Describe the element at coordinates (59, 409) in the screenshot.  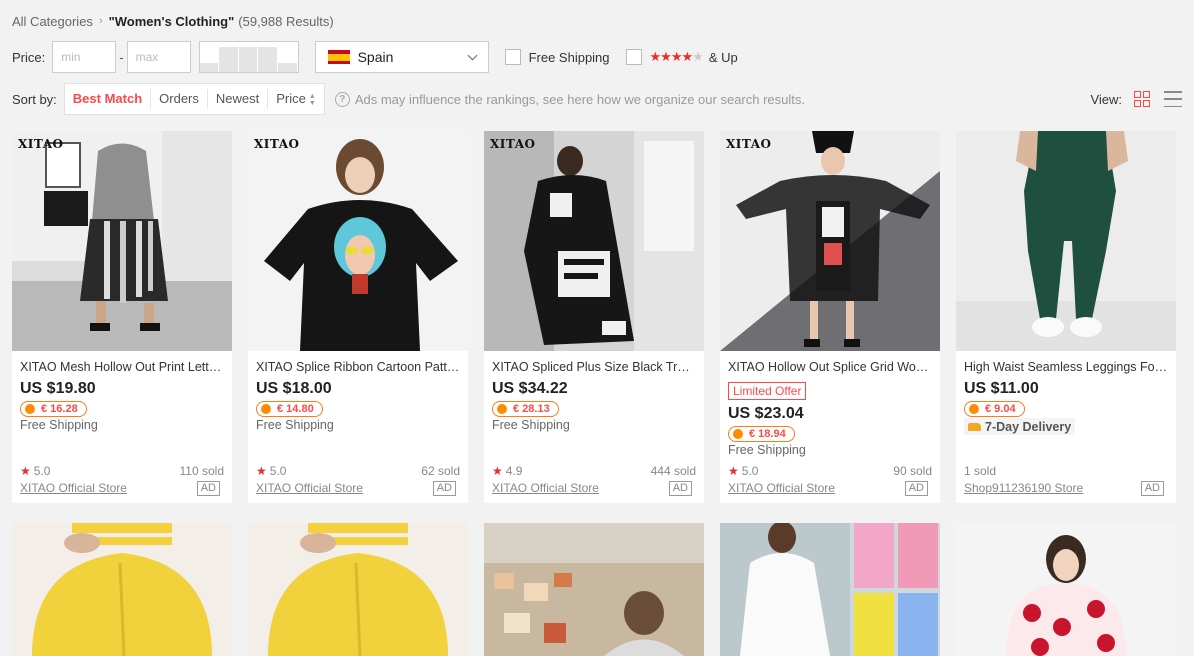
I see `coin-price: € 16.28` at that location.